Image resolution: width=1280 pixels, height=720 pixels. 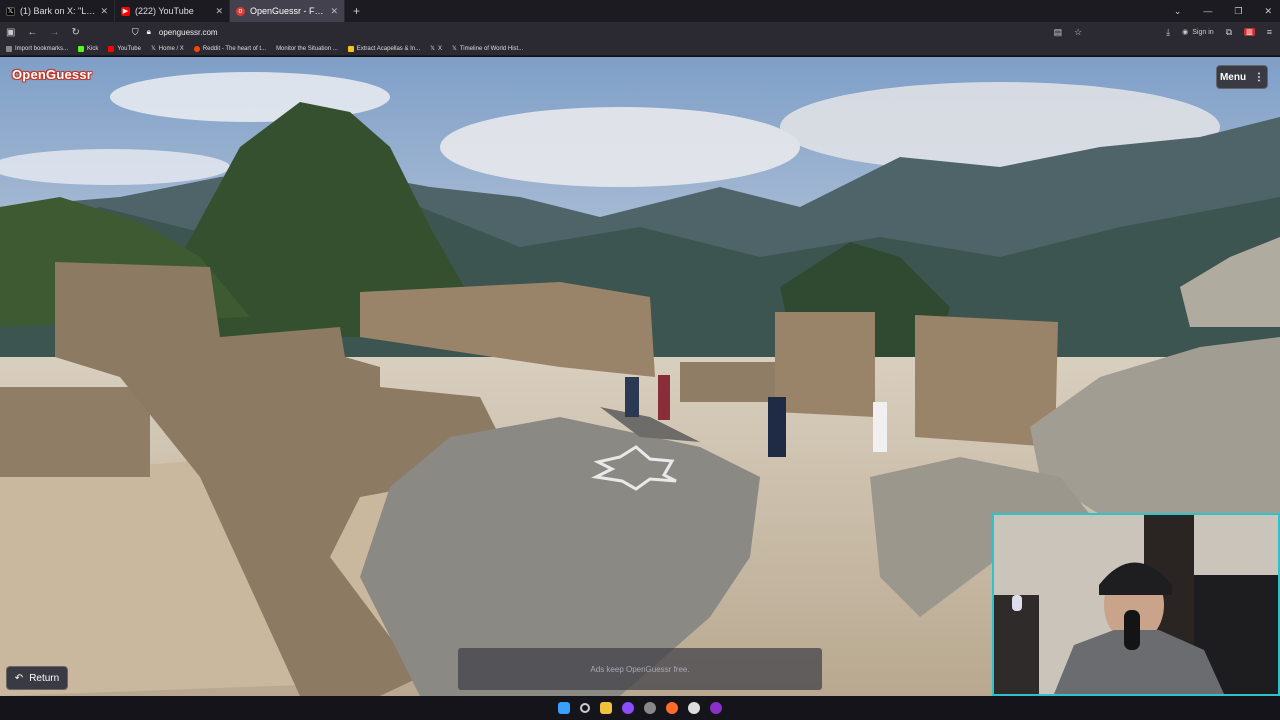 I want to click on windows-start-icon, so click(x=564, y=708).